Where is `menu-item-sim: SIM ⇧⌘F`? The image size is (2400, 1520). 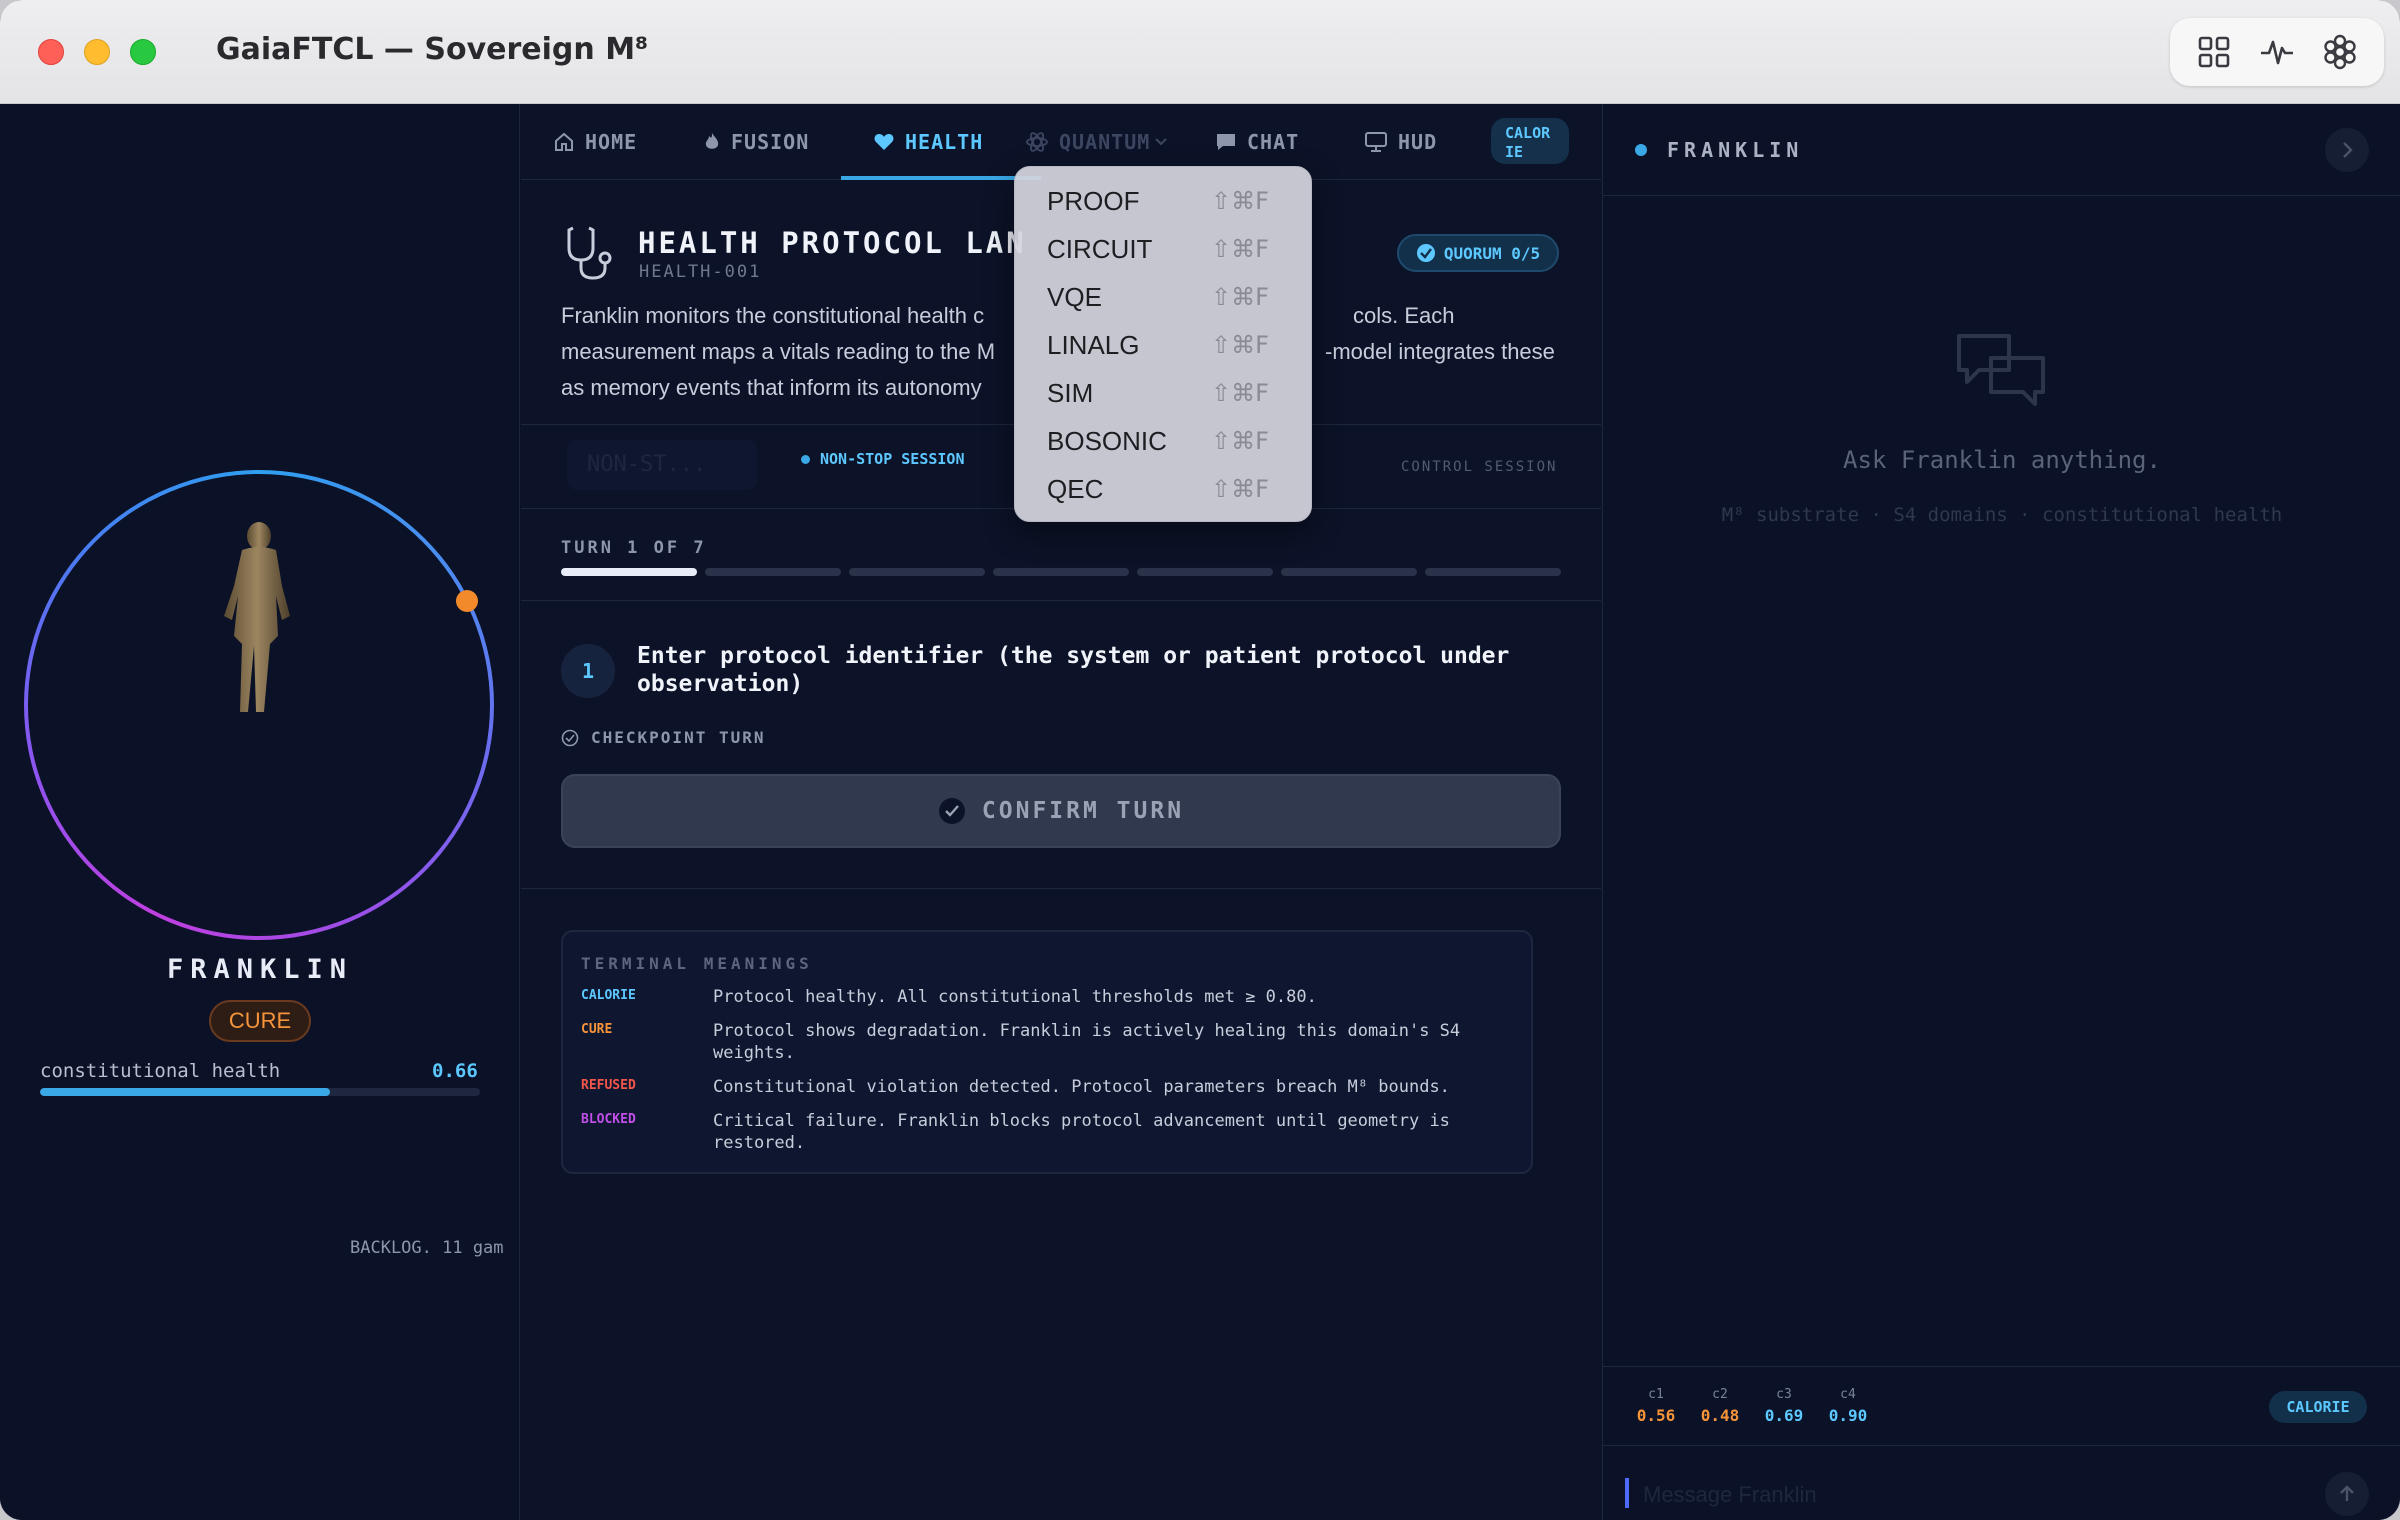
menu-item-sim: SIM ⇧⌘F is located at coordinates (1164, 393).